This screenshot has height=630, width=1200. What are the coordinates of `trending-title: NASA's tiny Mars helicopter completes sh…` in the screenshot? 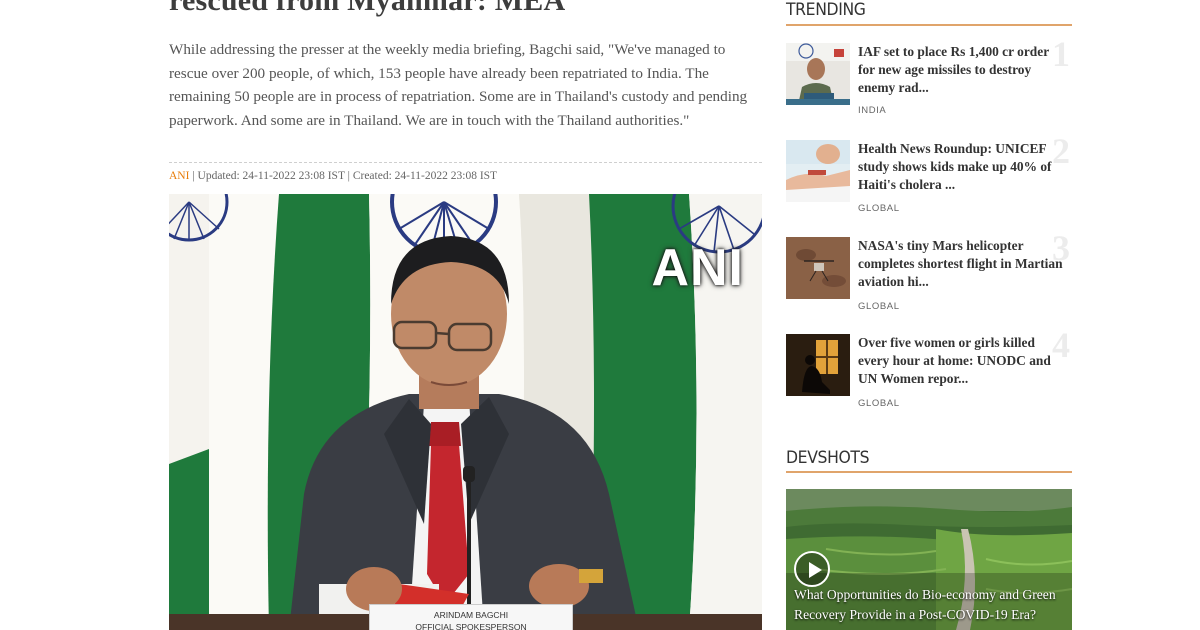 It's located at (963, 264).